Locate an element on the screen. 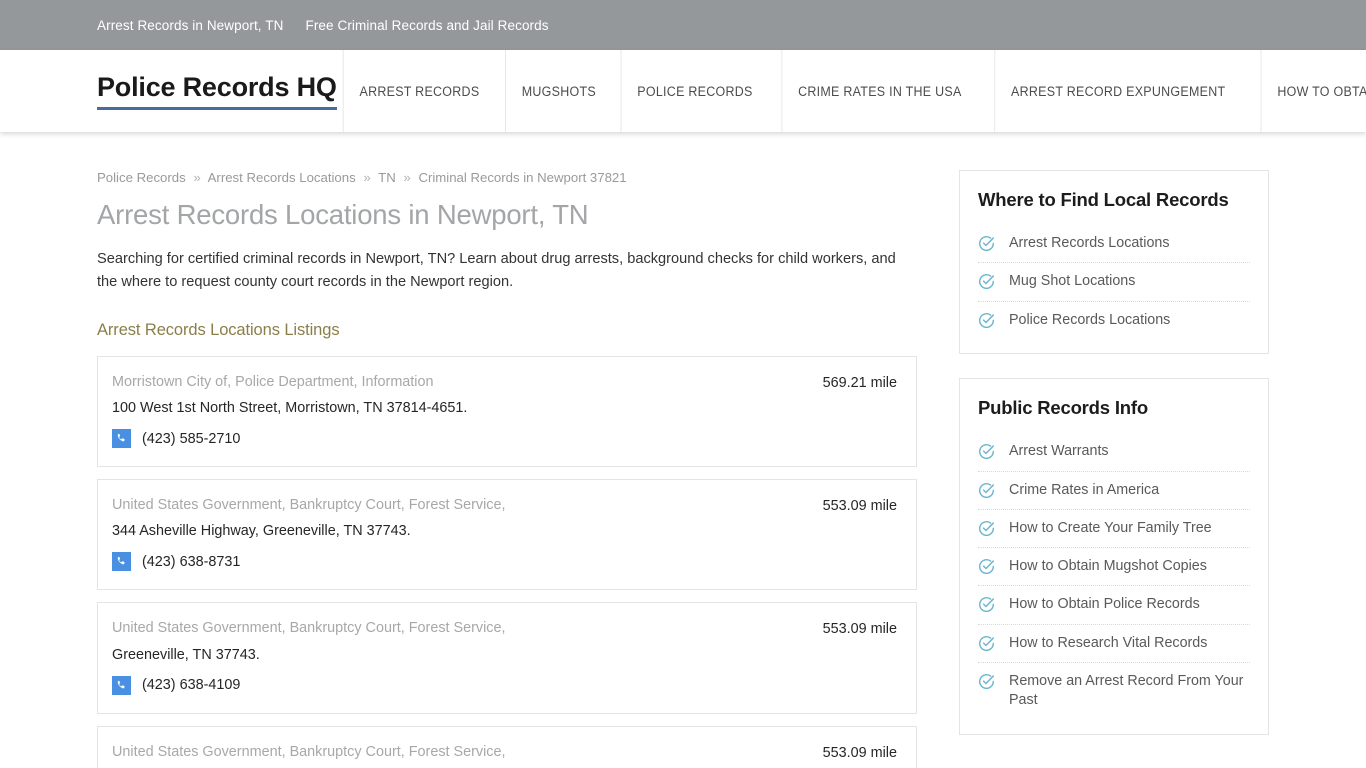 Image resolution: width=1366 pixels, height=768 pixels. topbar-link-arrest-records: Arrest Records in Newport, TN is located at coordinates (190, 25).